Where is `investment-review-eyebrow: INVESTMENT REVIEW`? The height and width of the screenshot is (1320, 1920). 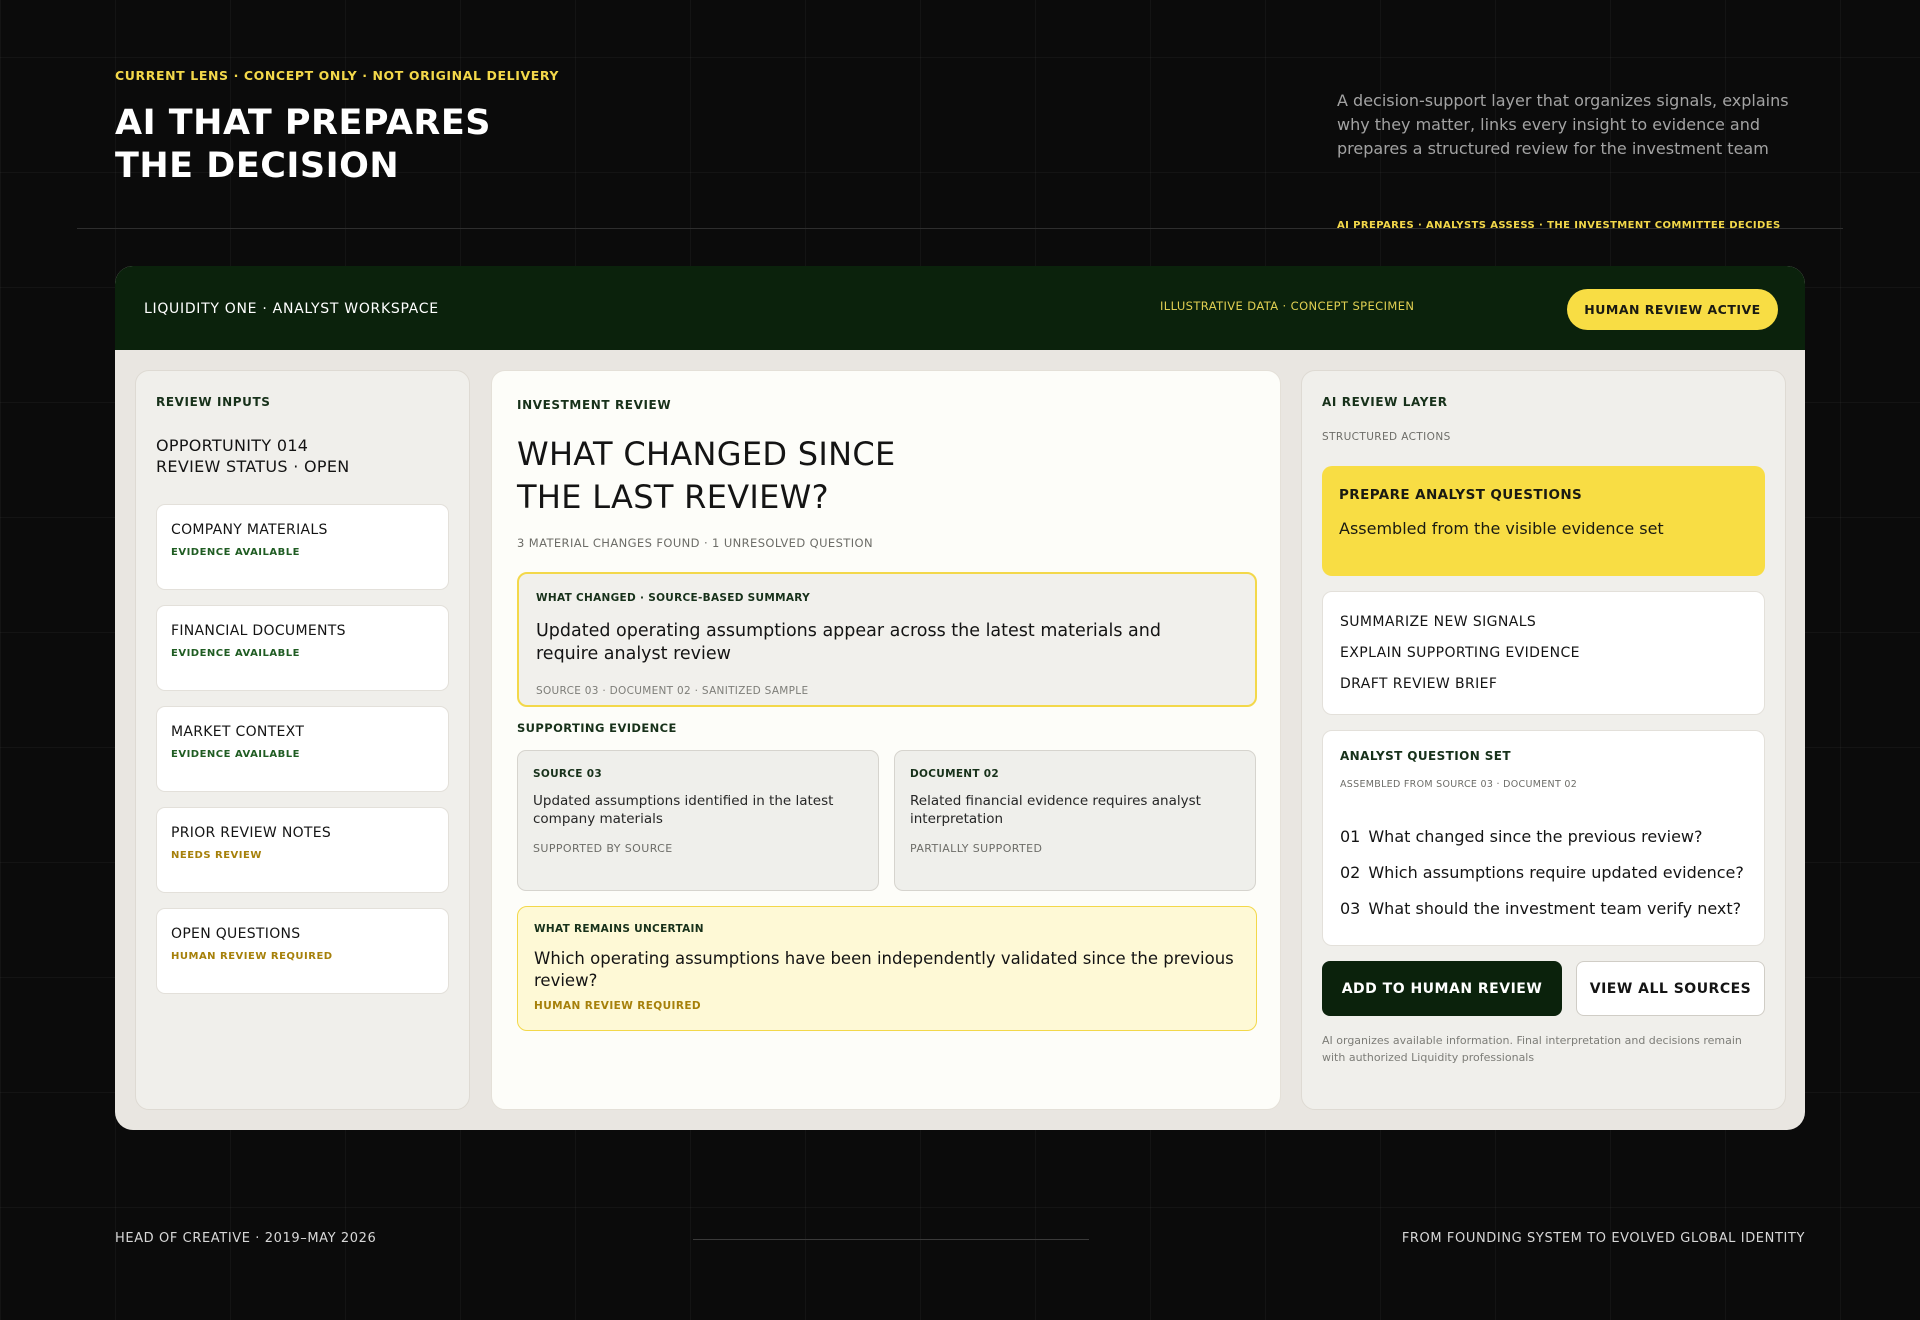
investment-review-eyebrow: INVESTMENT REVIEW is located at coordinates (594, 405).